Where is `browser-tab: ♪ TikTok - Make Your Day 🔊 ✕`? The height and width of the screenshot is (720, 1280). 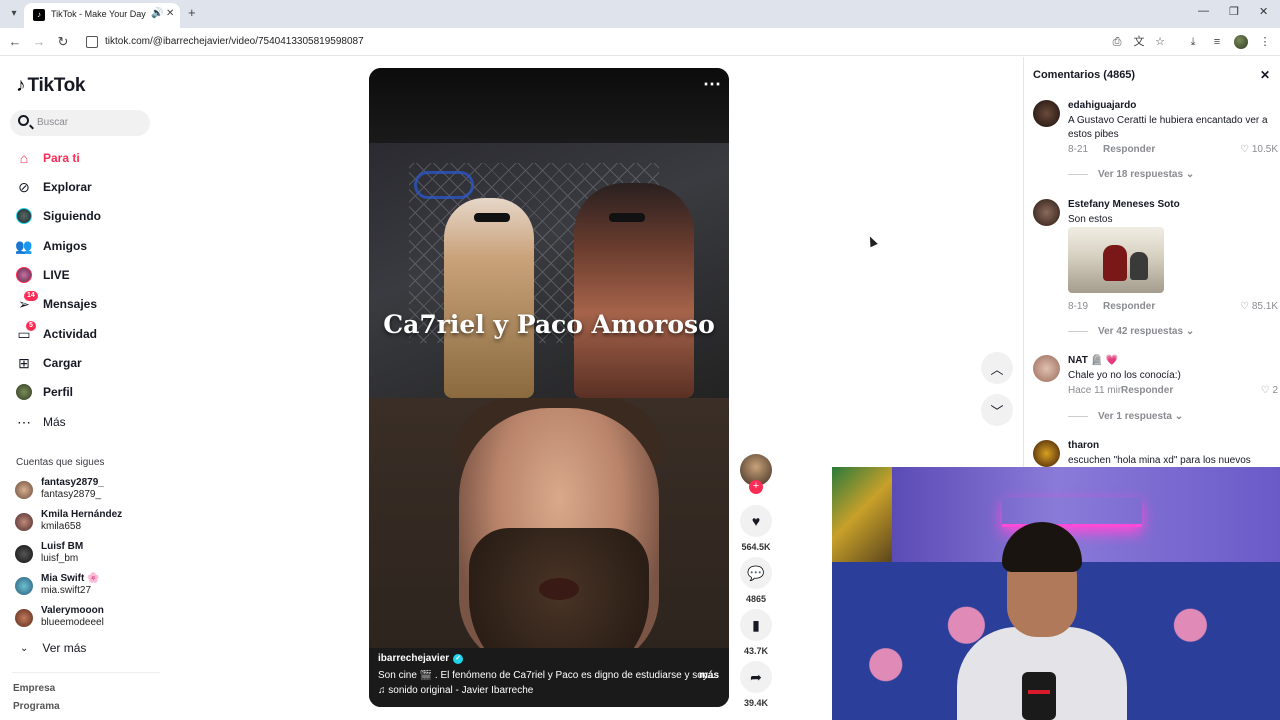
browser-tab: ♪ TikTok - Make Your Day 🔊 ✕ is located at coordinates (102, 15).